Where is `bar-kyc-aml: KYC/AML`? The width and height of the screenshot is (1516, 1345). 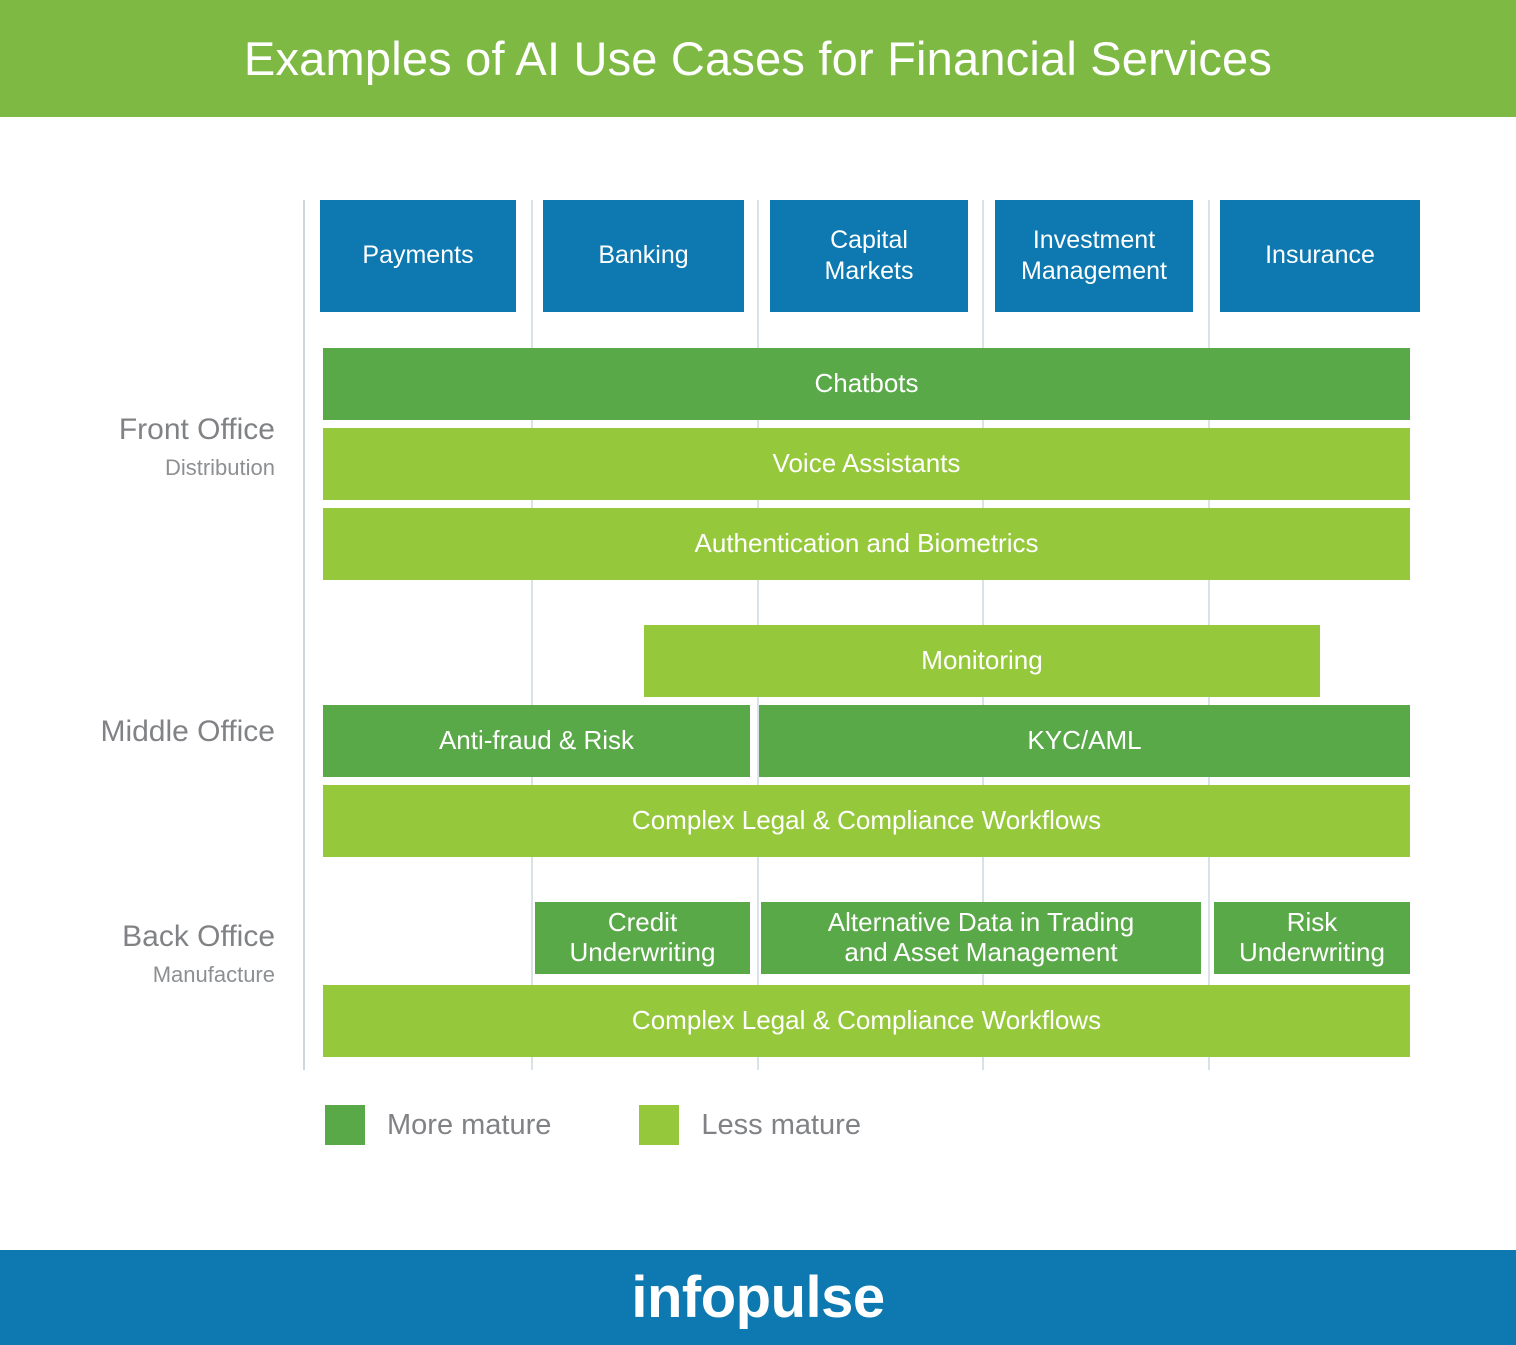
bar-kyc-aml: KYC/AML is located at coordinates (1084, 741).